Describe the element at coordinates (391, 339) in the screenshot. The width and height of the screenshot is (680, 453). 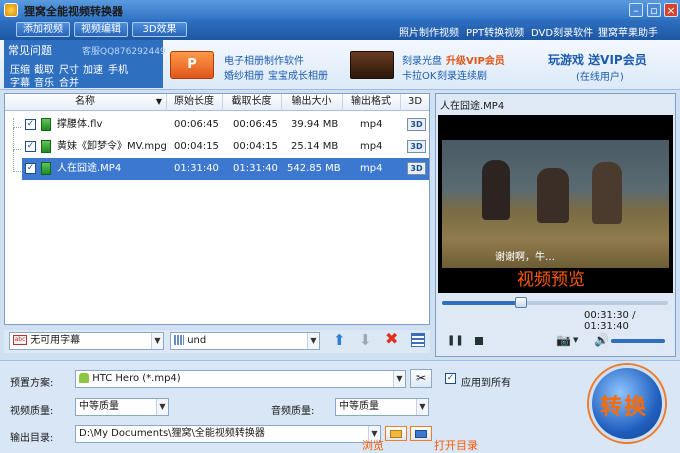
I see `delete-icon: ✖` at that location.